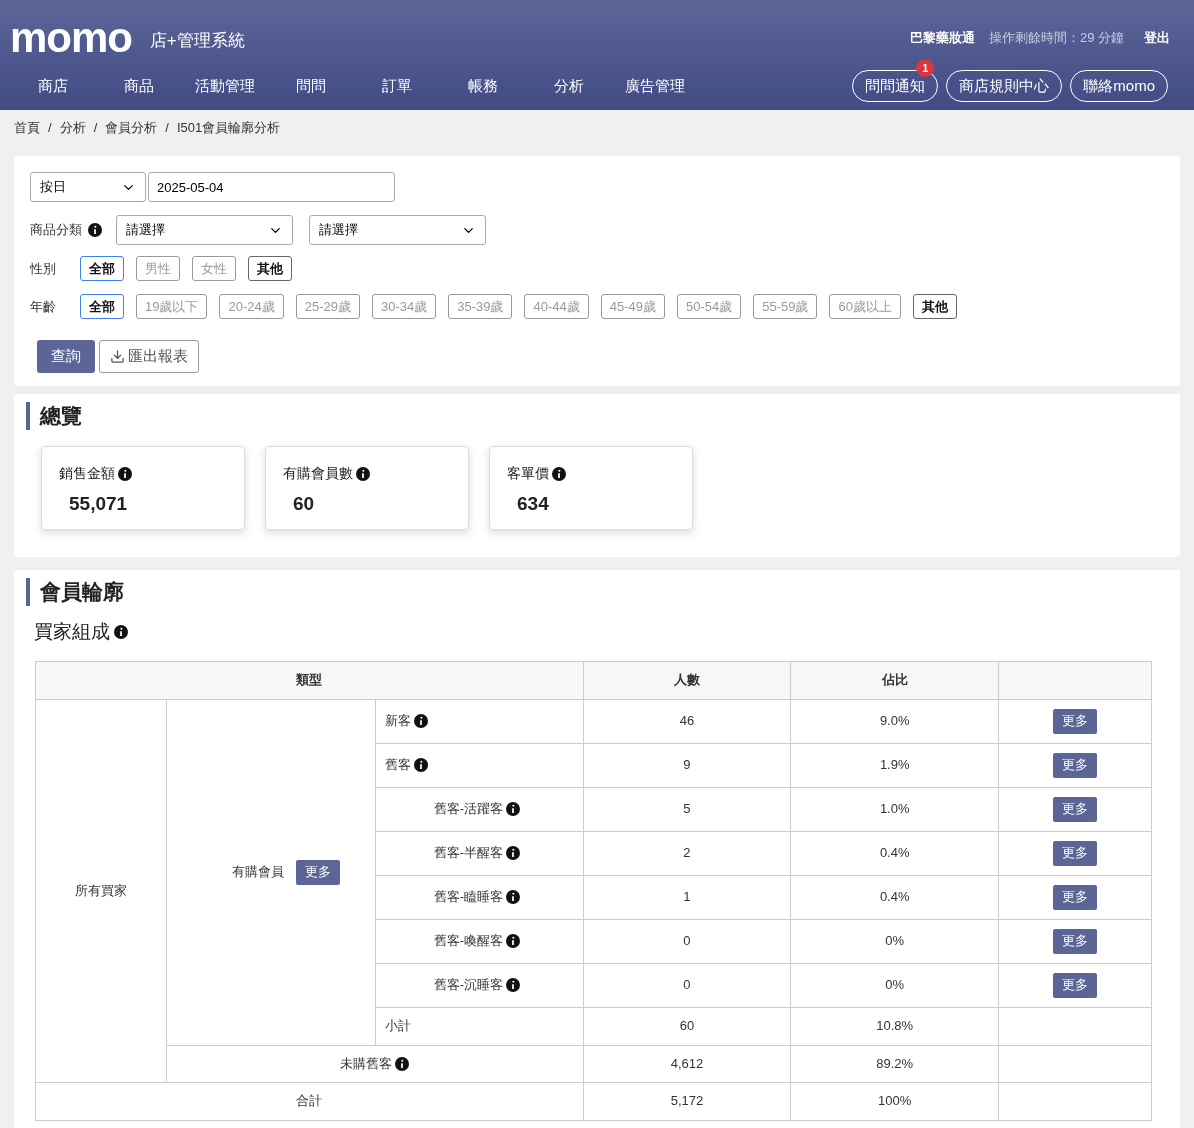  What do you see at coordinates (309, 680) in the screenshot?
I see `column-header: 類型` at bounding box center [309, 680].